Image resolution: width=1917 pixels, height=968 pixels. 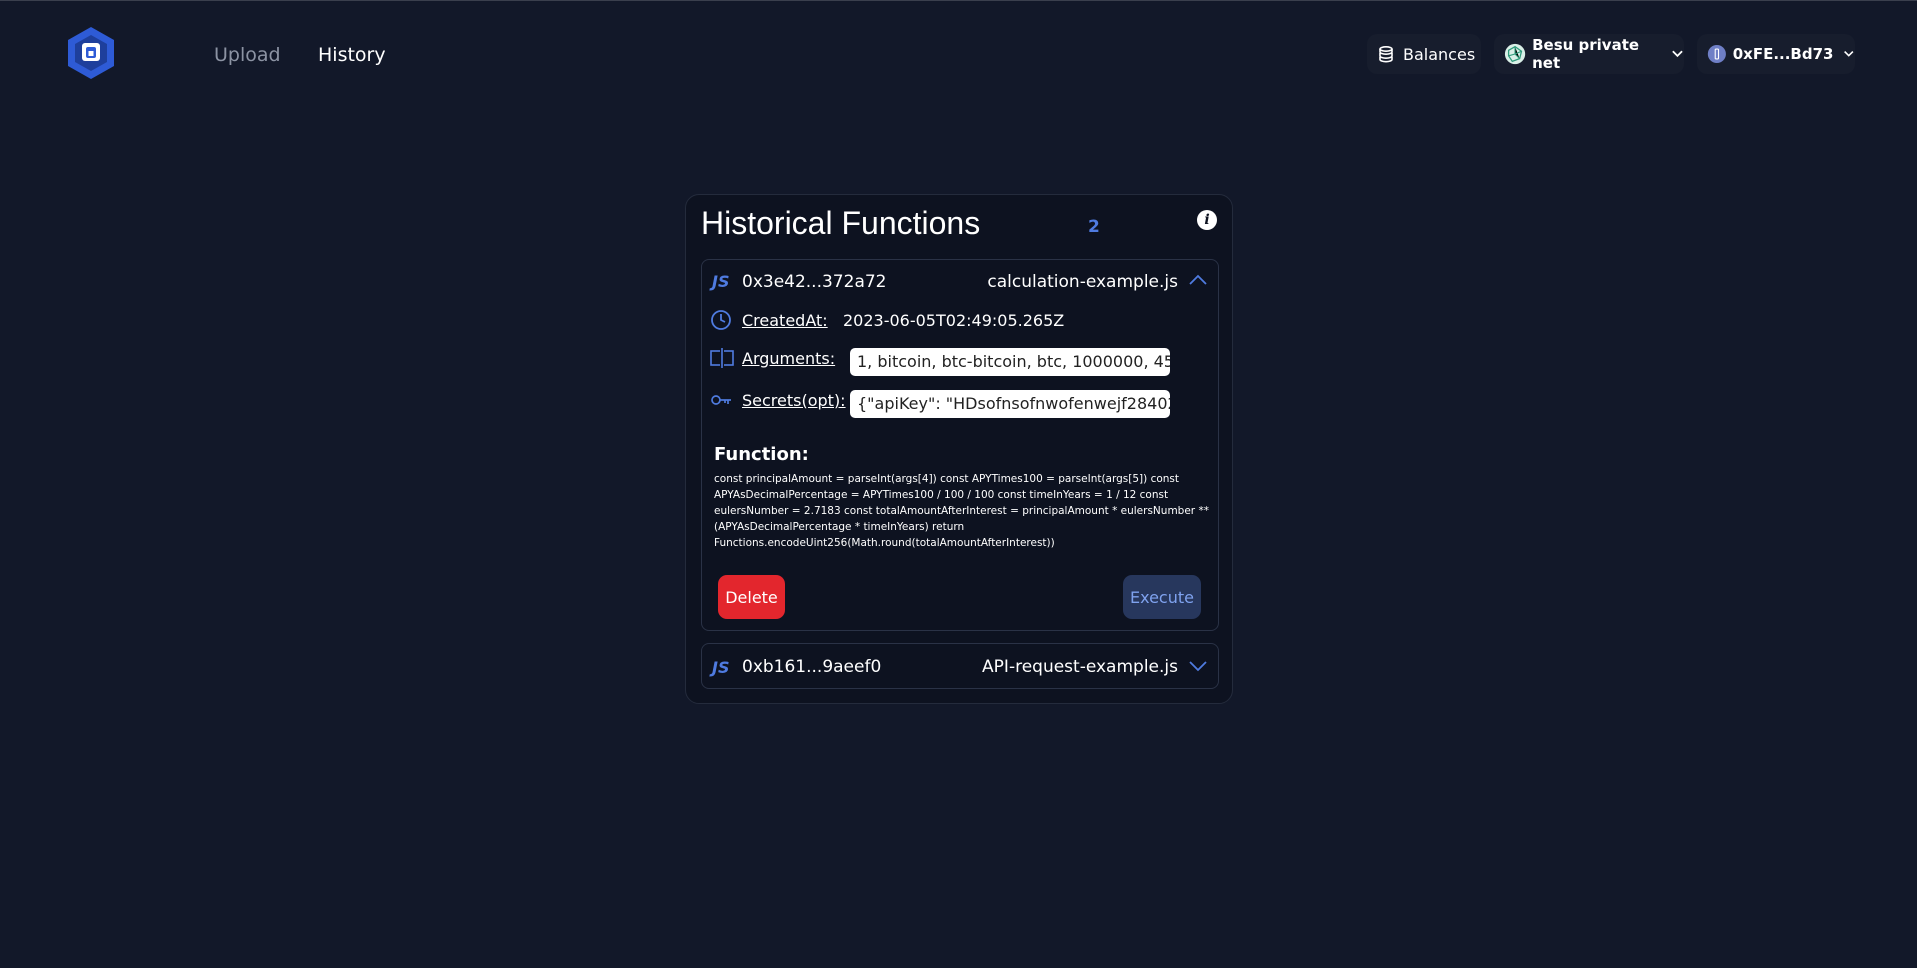 I want to click on network-globe-icon, so click(x=1515, y=54).